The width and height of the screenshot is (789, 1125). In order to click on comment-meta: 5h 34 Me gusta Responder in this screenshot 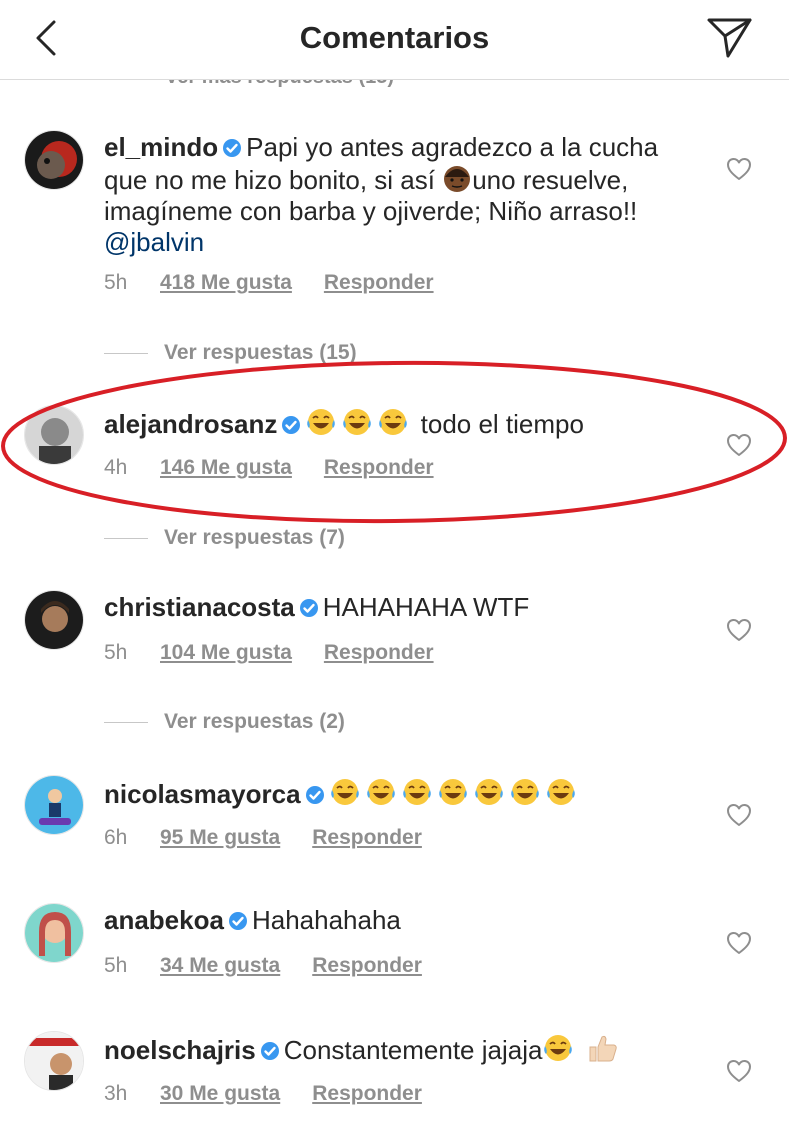, I will do `click(263, 966)`.